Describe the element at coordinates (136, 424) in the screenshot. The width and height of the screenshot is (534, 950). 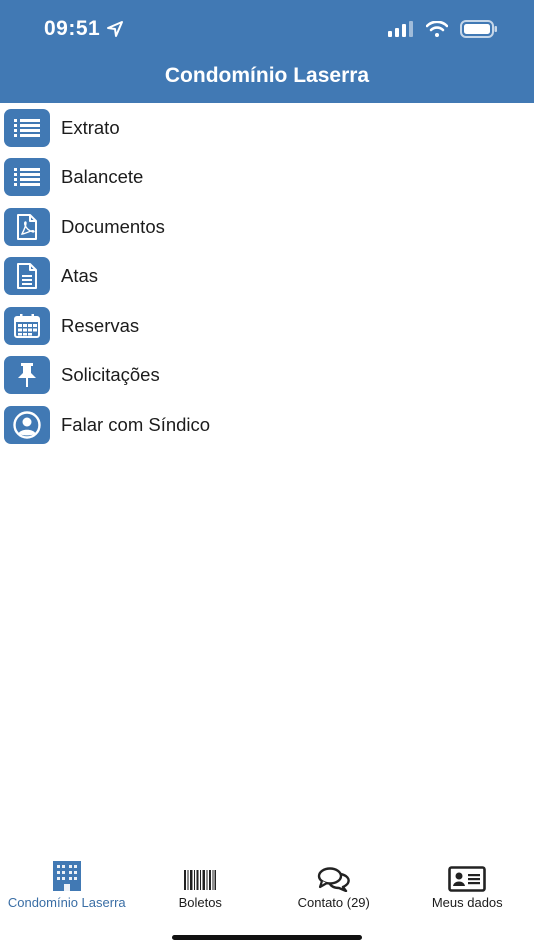
I see `menu-label: Falar com Síndico` at that location.